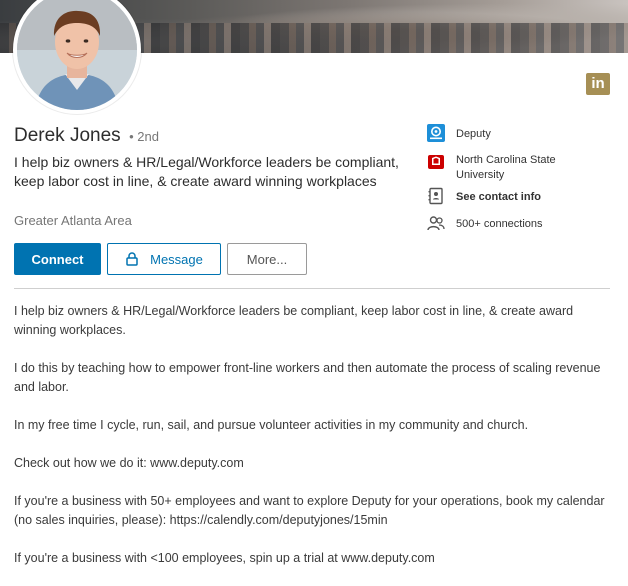 Image resolution: width=628 pixels, height=586 pixels. I want to click on connect-button-label: Connect, so click(57, 259).